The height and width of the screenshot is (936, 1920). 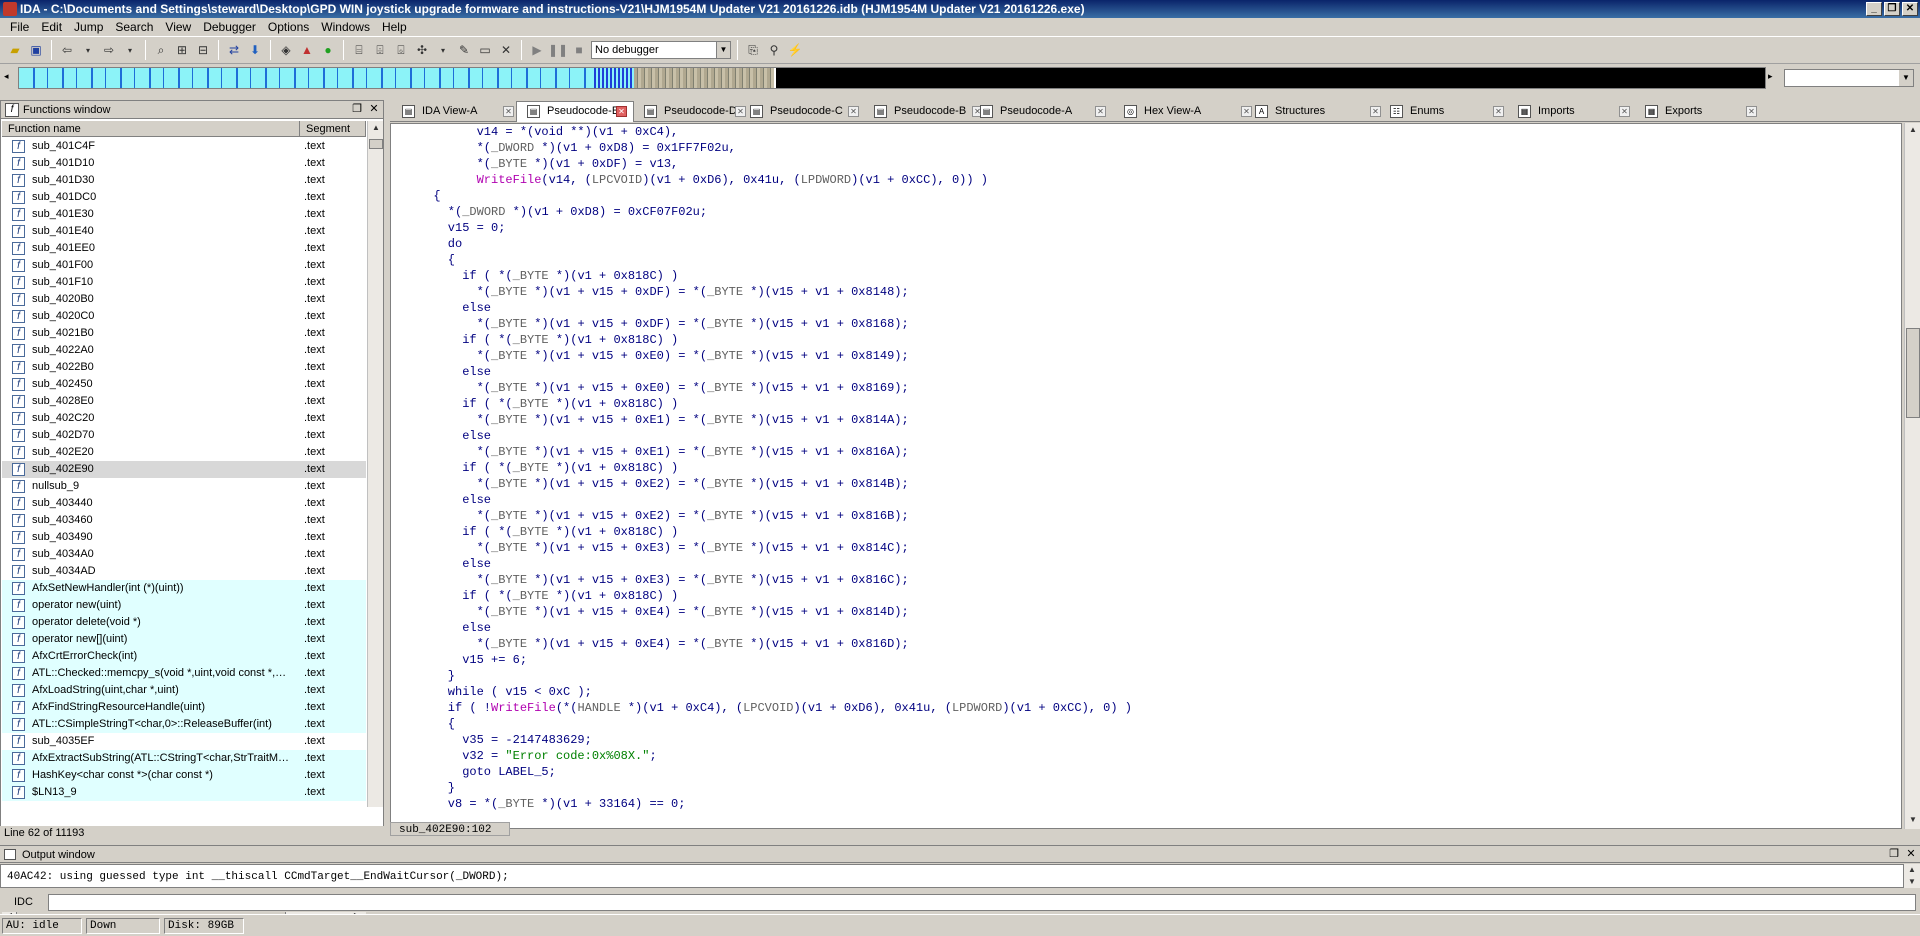 I want to click on close-pane-icon: ✕, so click(x=1911, y=854).